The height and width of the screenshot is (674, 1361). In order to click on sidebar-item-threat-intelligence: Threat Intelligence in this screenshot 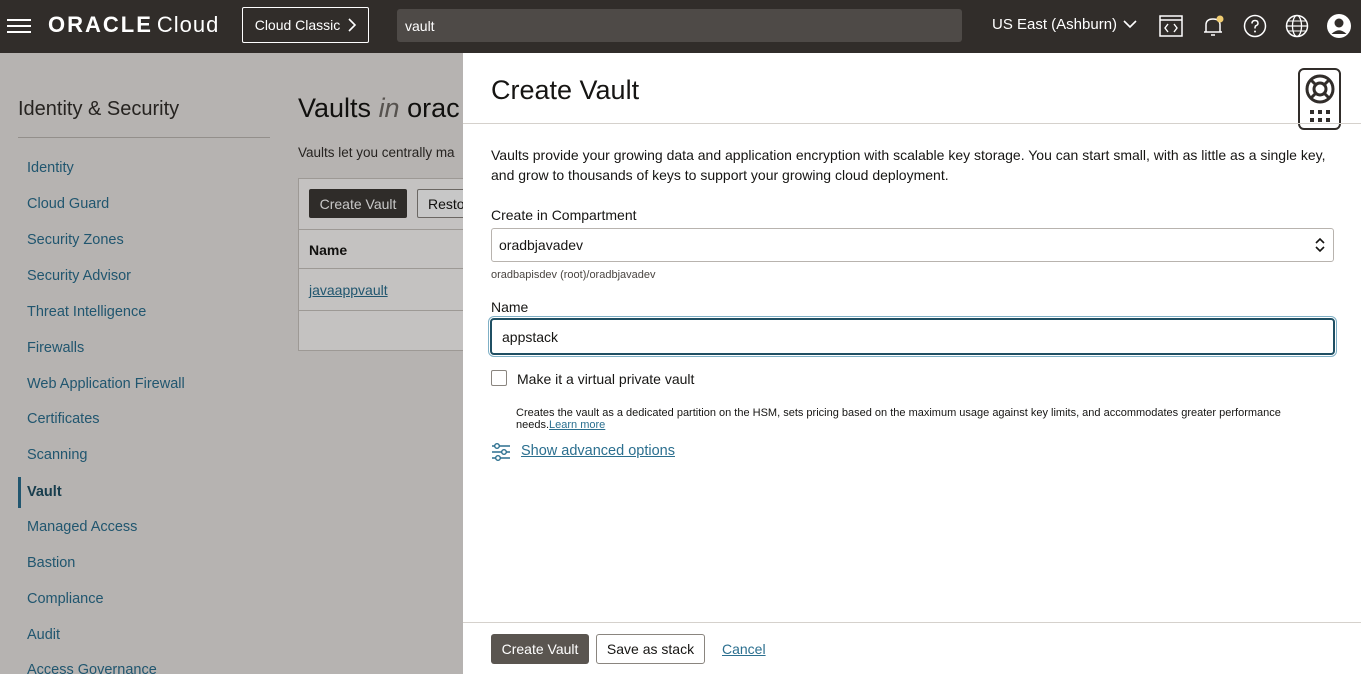, I will do `click(86, 312)`.